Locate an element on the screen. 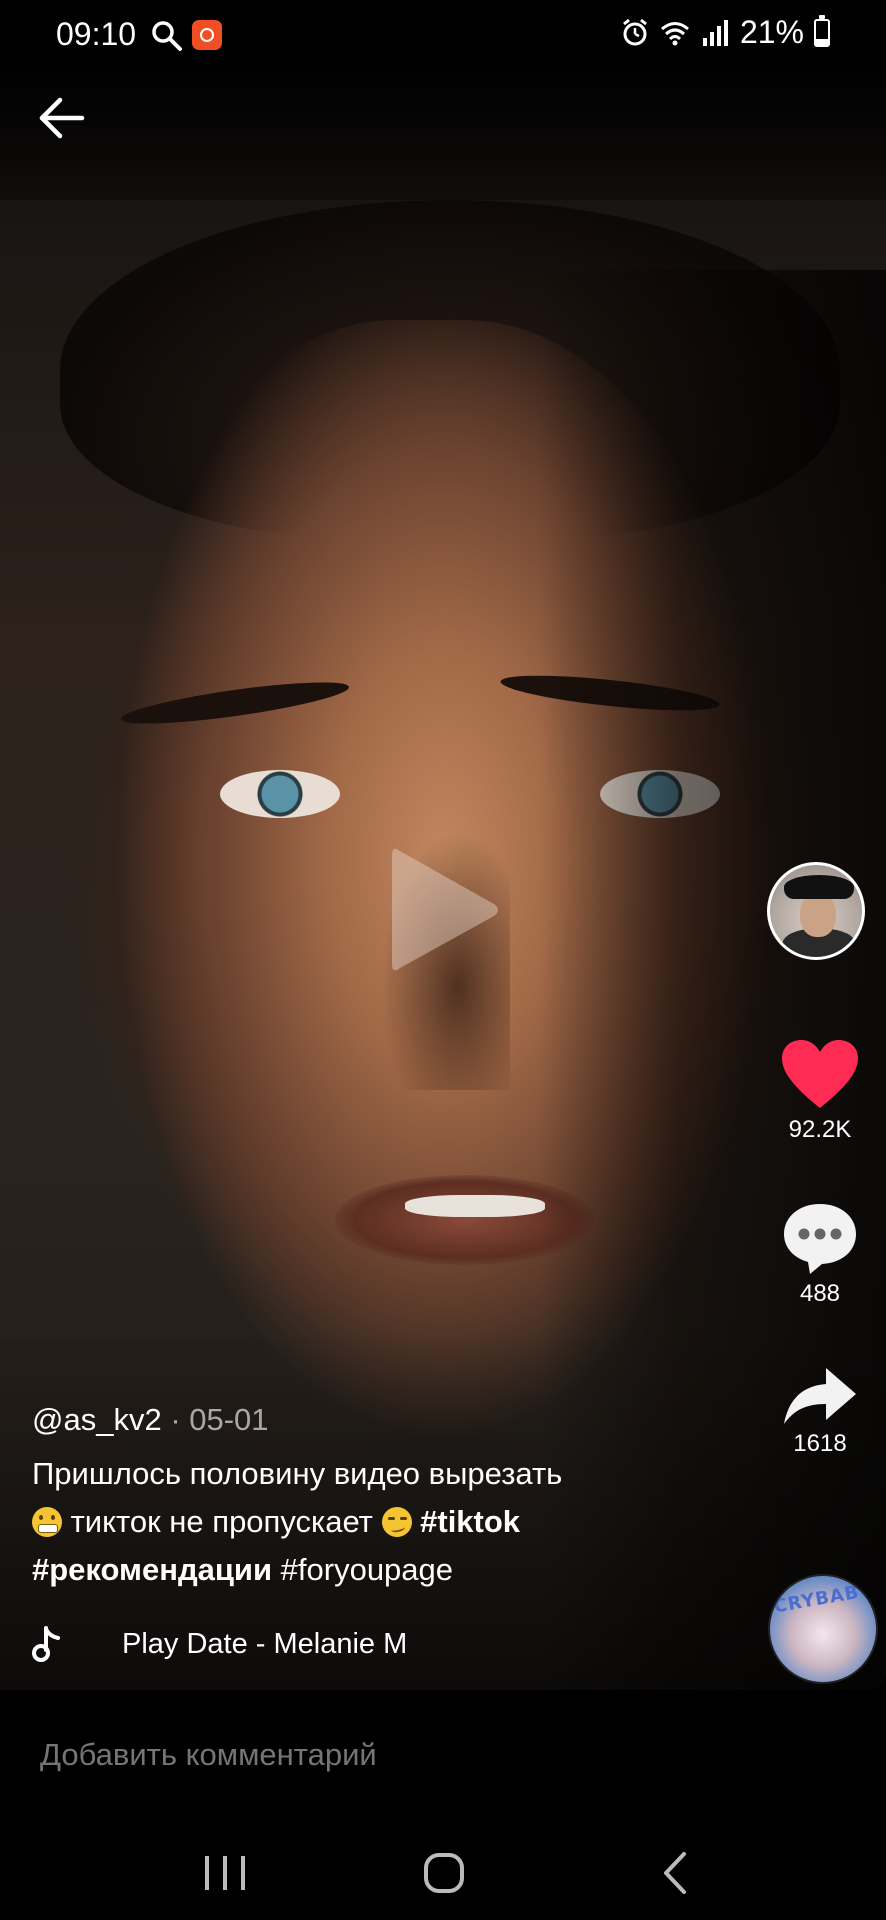 The height and width of the screenshot is (1920, 886). caption-line-2: тикток не пропускает is located at coordinates (222, 1521).